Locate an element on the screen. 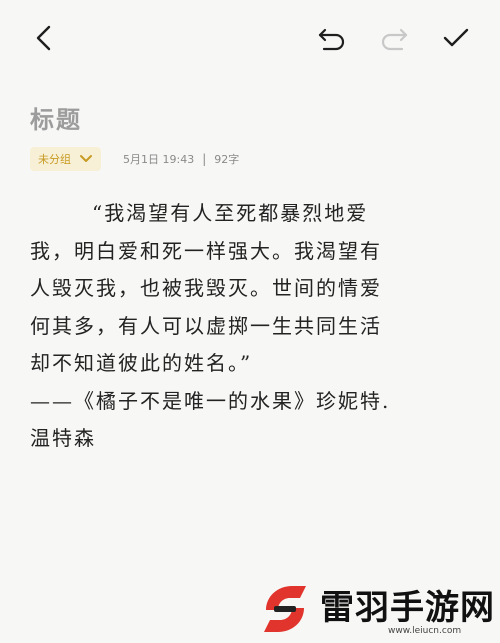 The width and height of the screenshot is (500, 643). chevron-left-icon is located at coordinates (43, 38).